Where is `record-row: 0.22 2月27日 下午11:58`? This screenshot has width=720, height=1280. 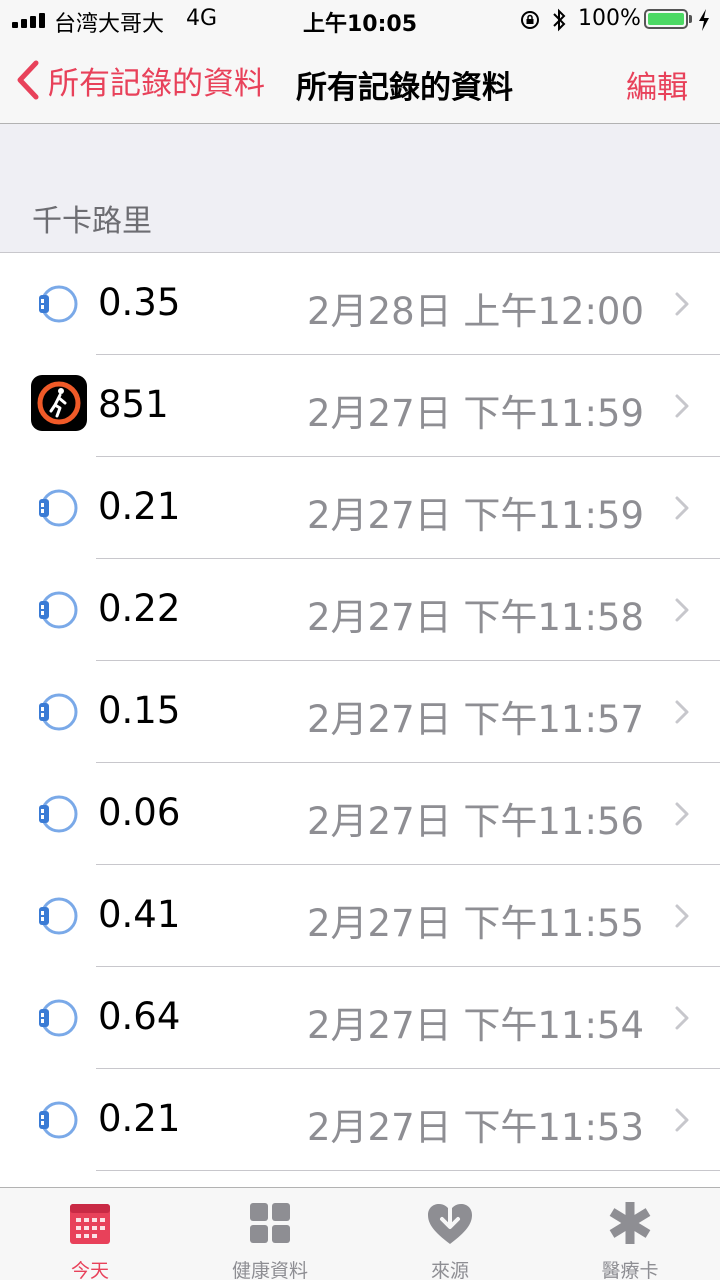
record-row: 0.22 2月27日 下午11:58 is located at coordinates (360, 610).